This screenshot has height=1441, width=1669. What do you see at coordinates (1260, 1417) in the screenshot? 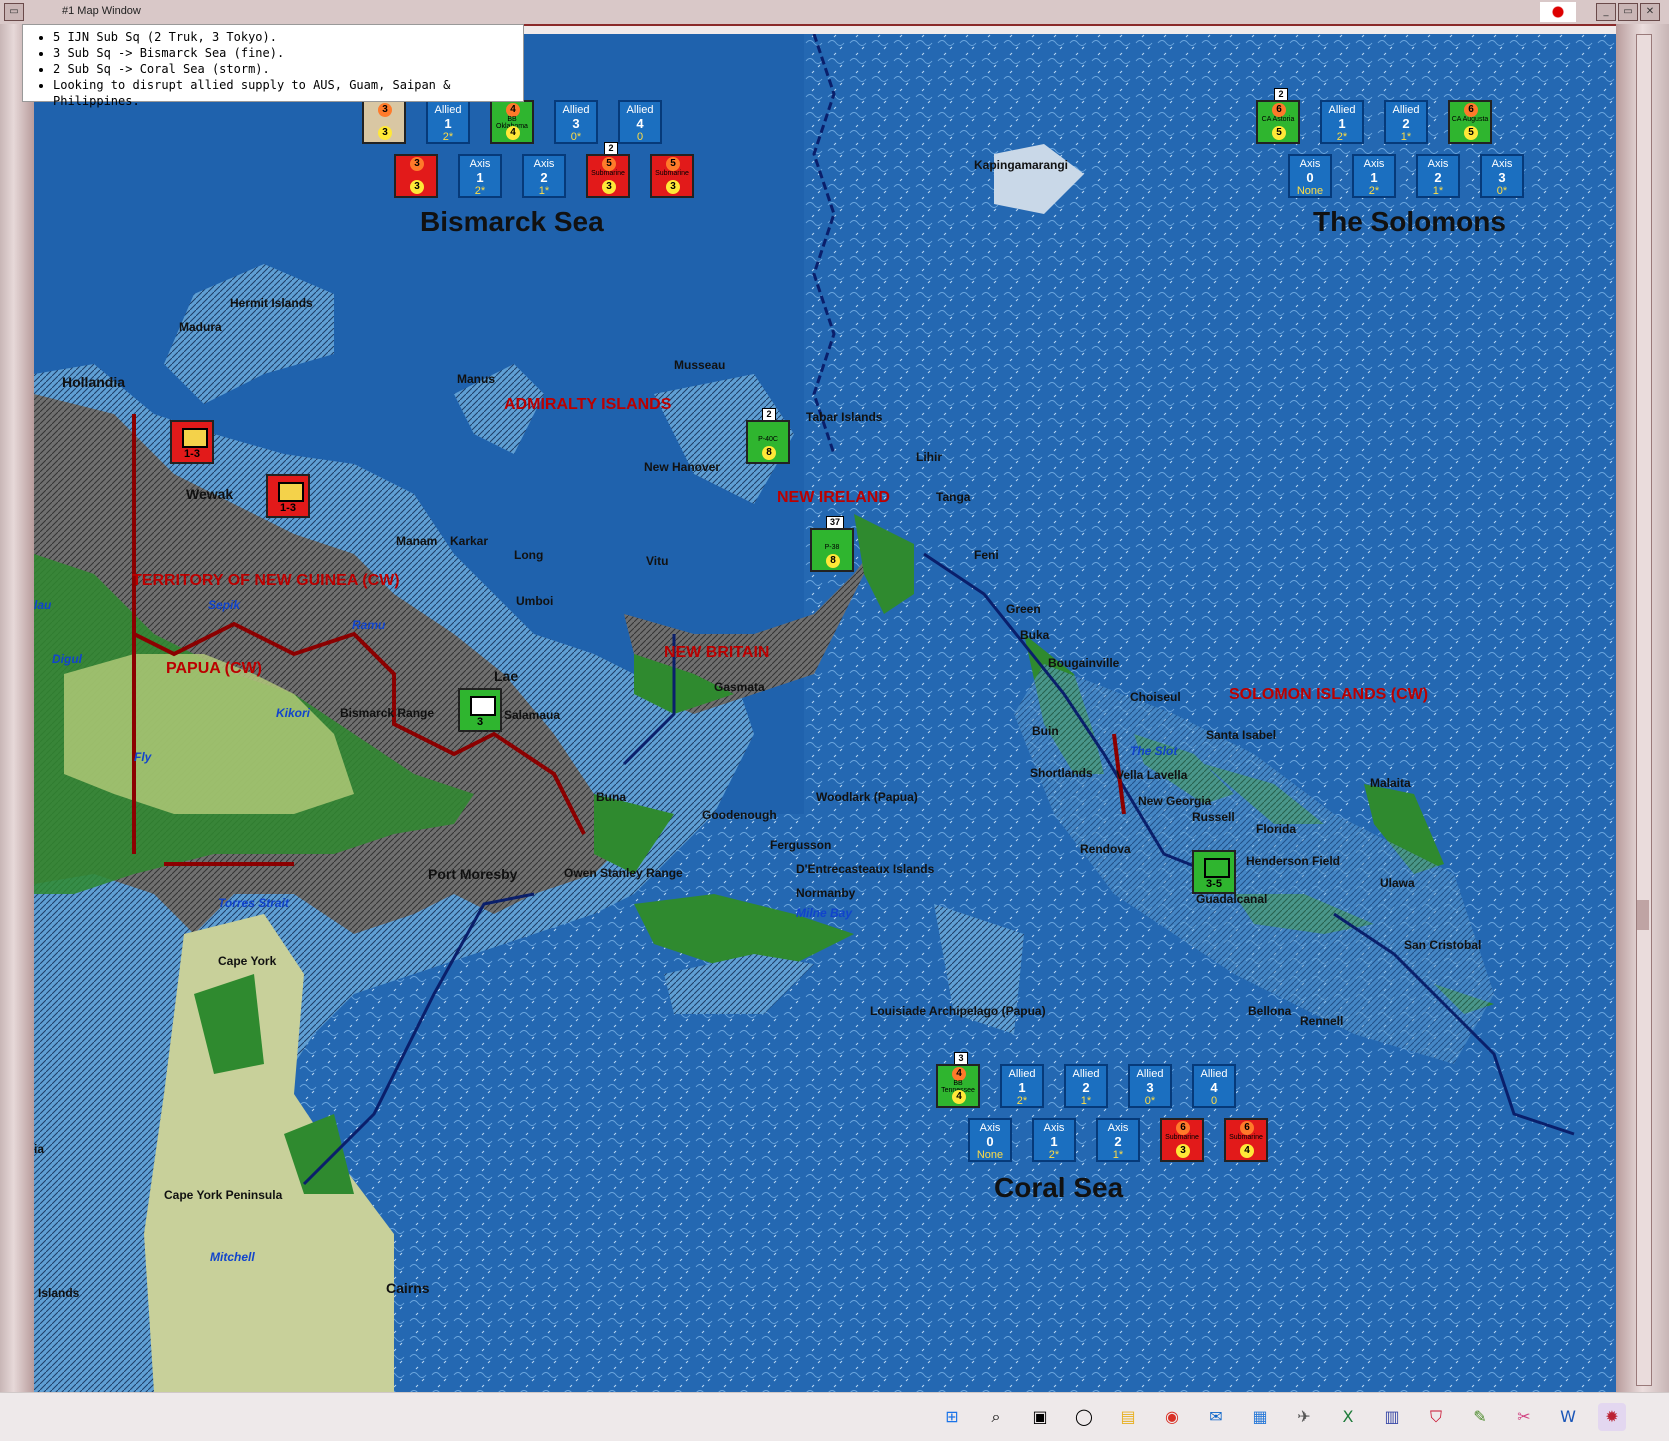
I see `remote-desktop-icon: ▦` at bounding box center [1260, 1417].